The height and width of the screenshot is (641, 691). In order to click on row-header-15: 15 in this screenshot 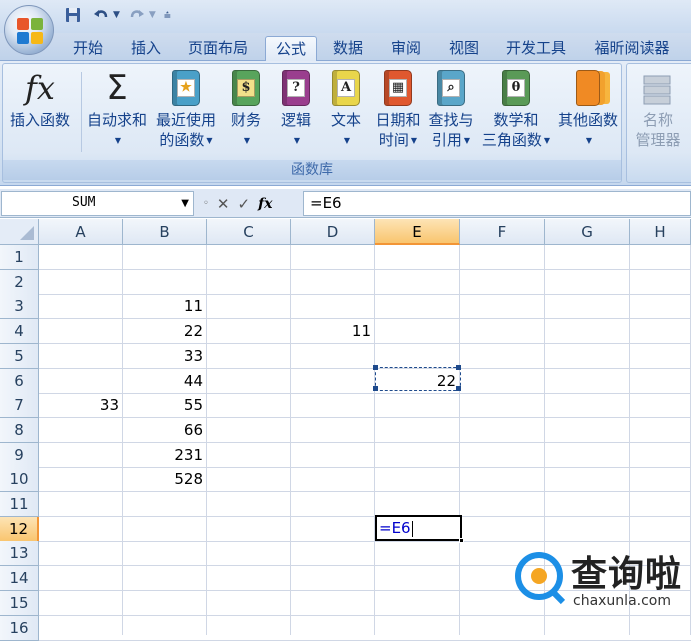, I will do `click(19, 603)`.